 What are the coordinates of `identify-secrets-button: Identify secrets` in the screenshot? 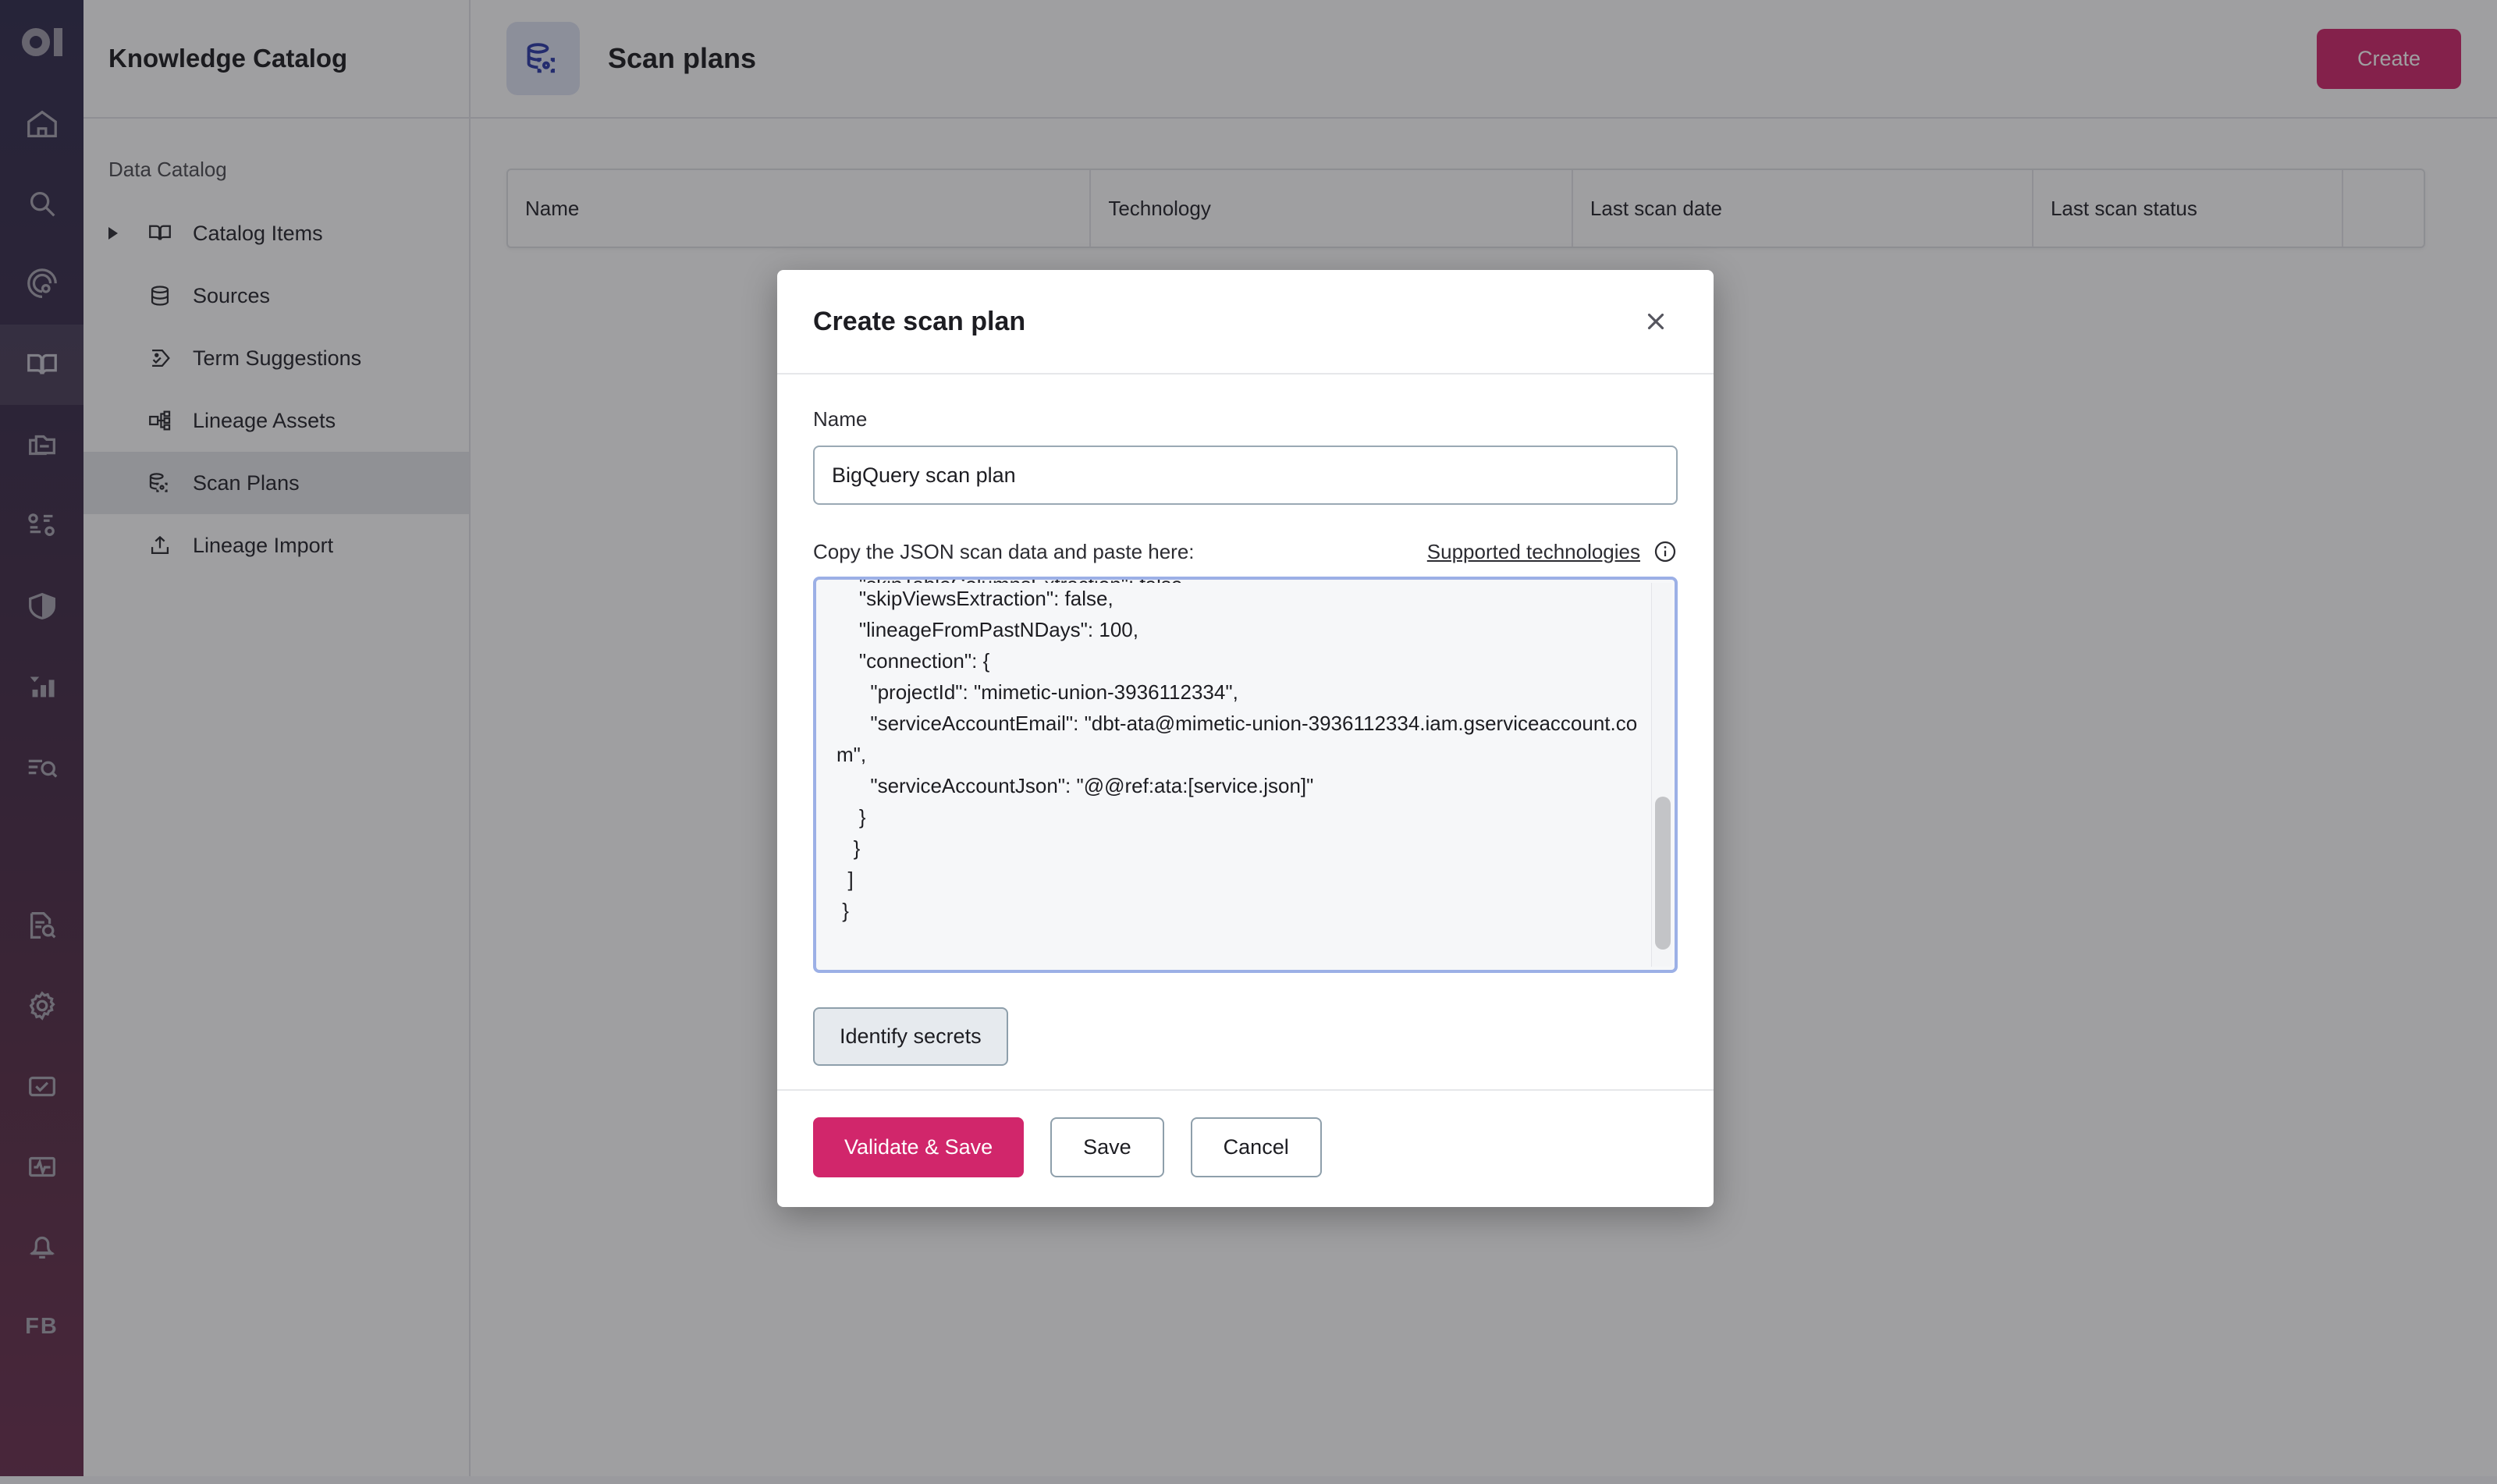 It's located at (910, 1036).